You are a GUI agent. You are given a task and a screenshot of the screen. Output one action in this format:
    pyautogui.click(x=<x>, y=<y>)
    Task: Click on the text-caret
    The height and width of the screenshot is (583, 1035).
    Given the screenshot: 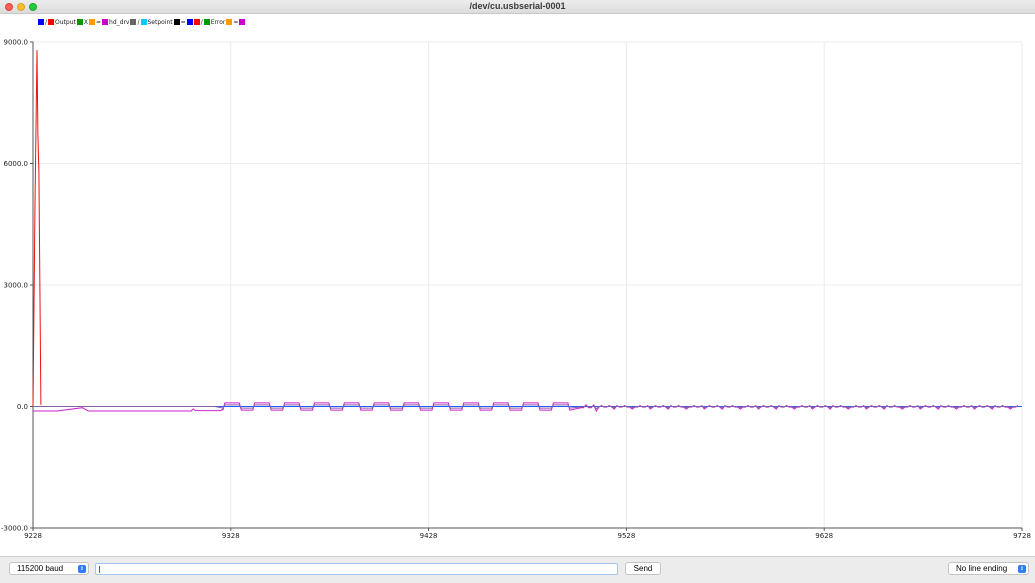 What is the action you would take?
    pyautogui.click(x=99, y=569)
    